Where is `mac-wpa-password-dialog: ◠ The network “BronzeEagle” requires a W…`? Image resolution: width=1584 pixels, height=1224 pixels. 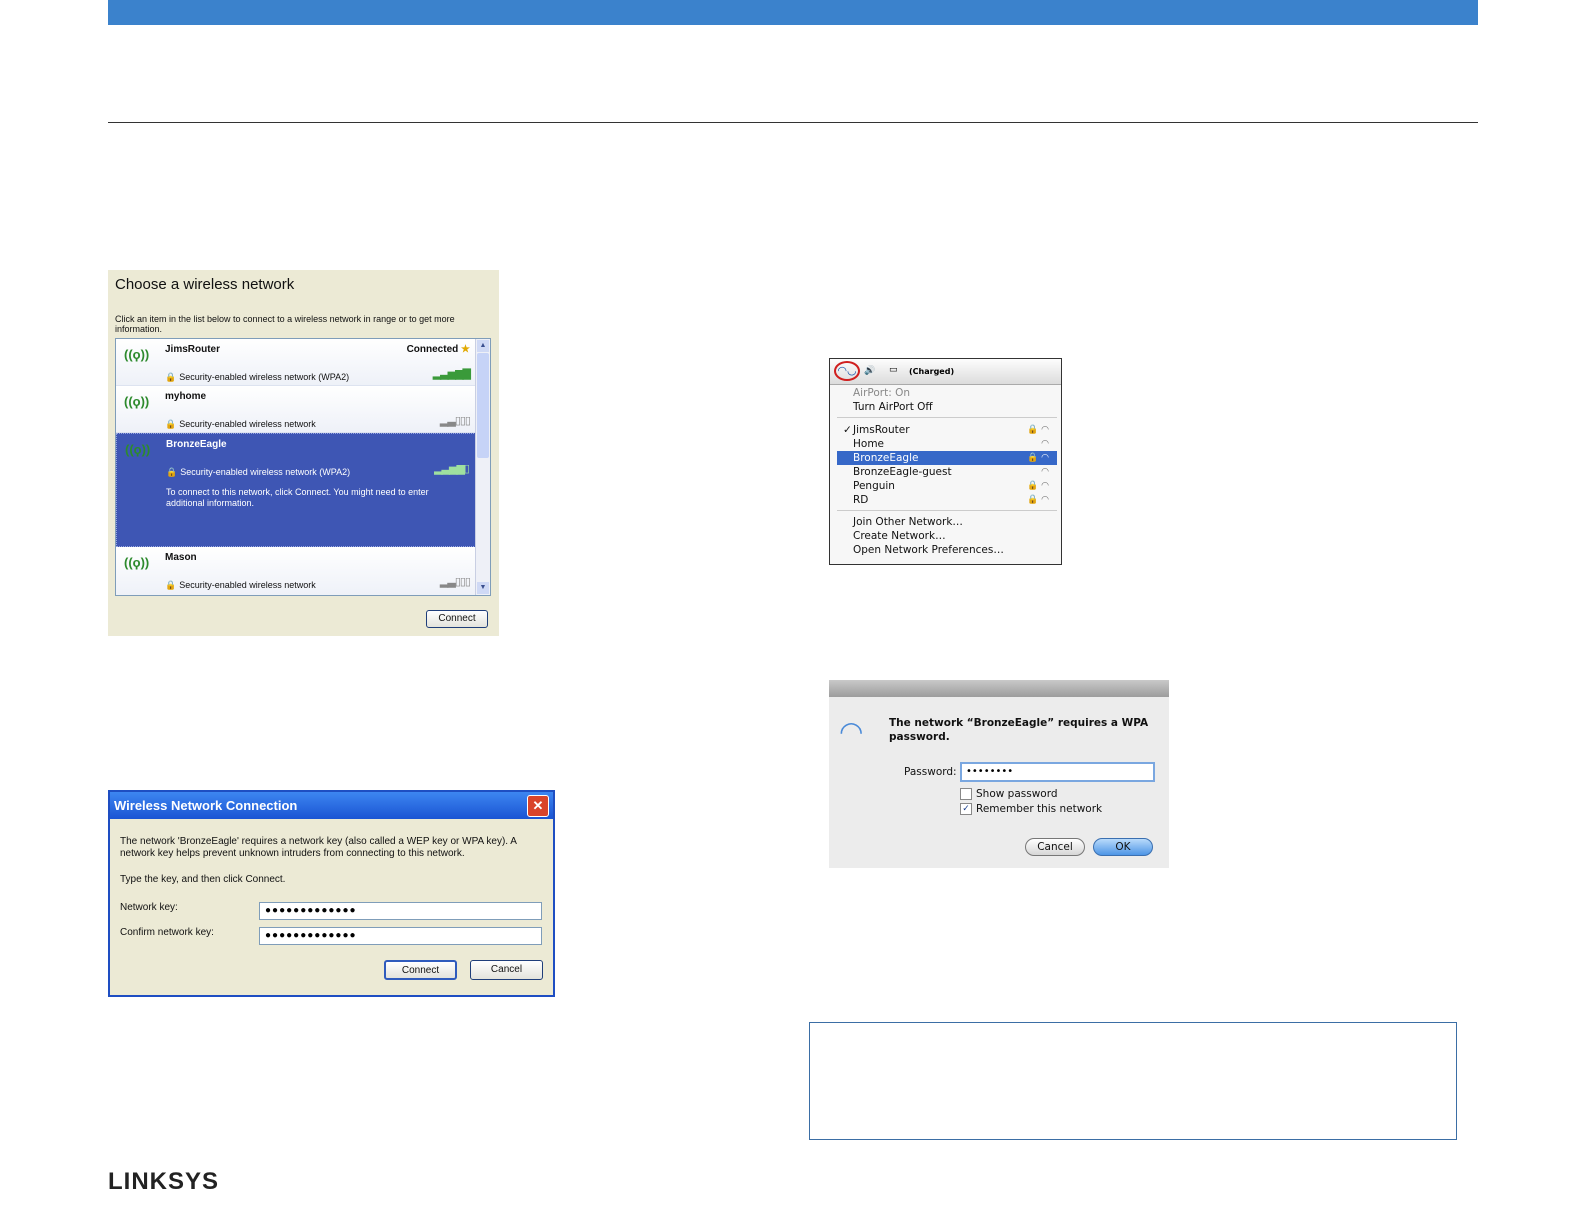
mac-wpa-password-dialog: ◠ The network “BronzeEagle” requires a W… is located at coordinates (999, 774).